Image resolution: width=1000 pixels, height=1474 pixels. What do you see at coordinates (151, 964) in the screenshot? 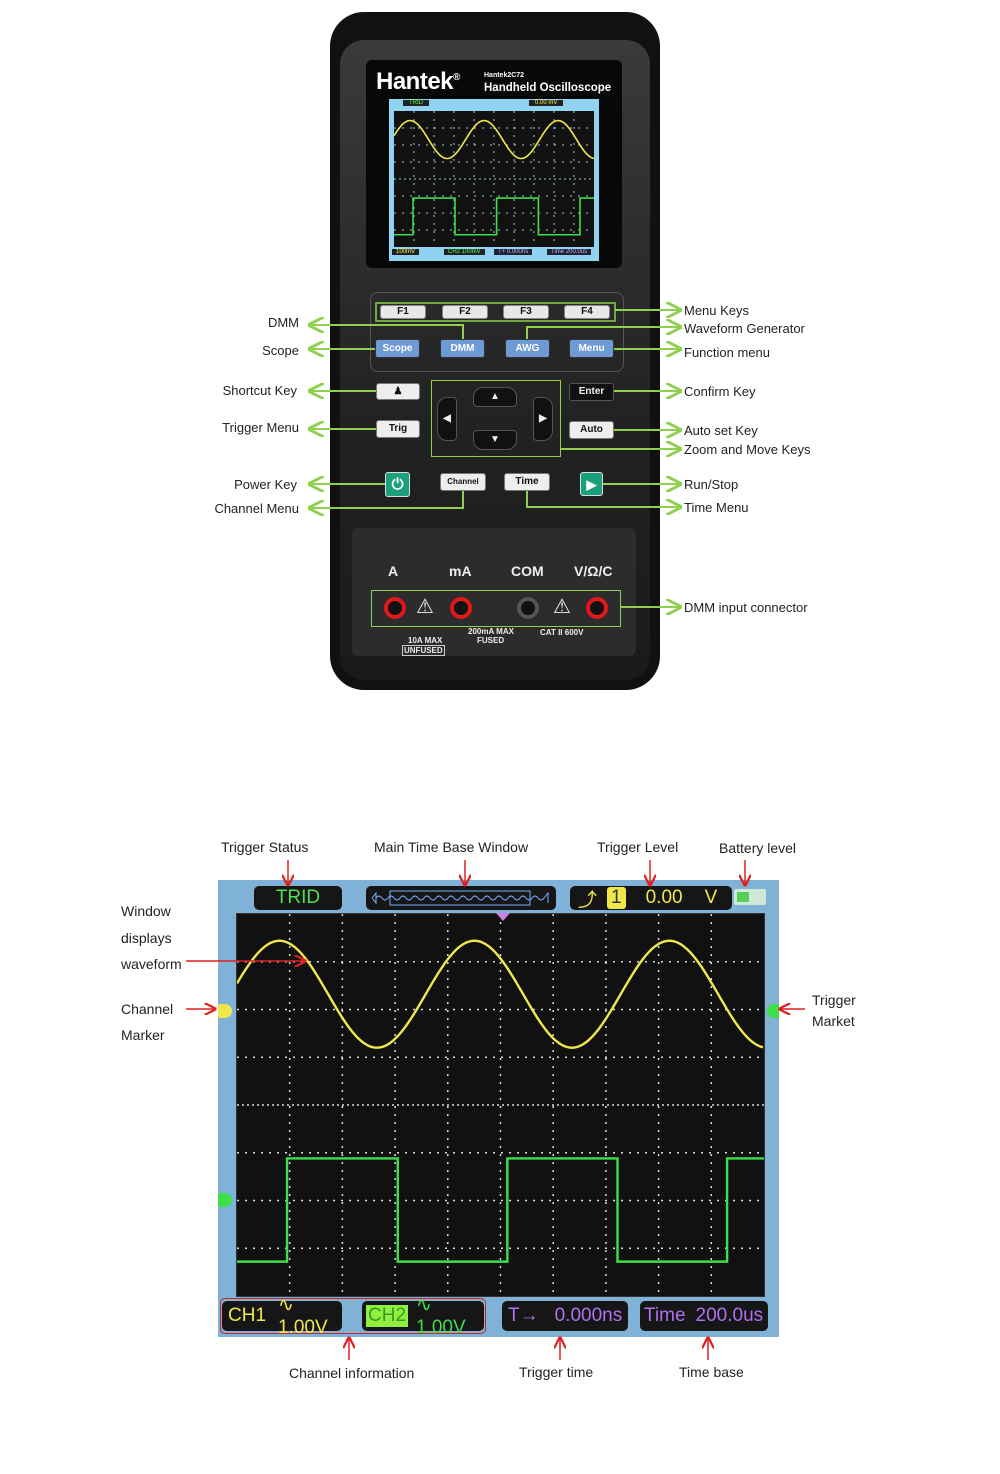
I see `label-window-3: waveform` at bounding box center [151, 964].